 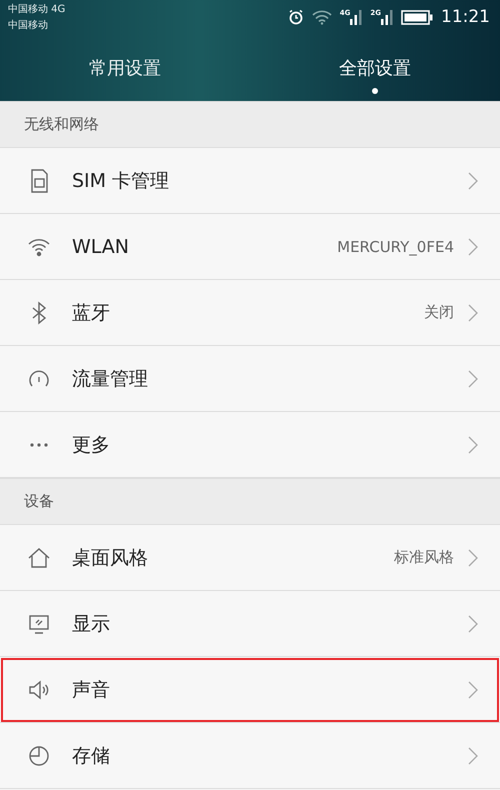 I want to click on settings-row: 声音, so click(x=250, y=690).